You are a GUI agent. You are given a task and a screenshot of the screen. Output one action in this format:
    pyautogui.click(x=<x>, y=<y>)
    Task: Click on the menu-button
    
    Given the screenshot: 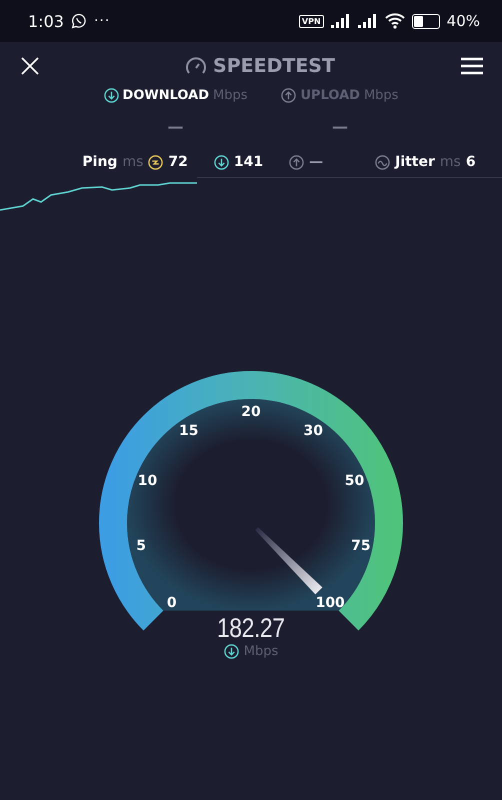 What is the action you would take?
    pyautogui.click(x=472, y=66)
    